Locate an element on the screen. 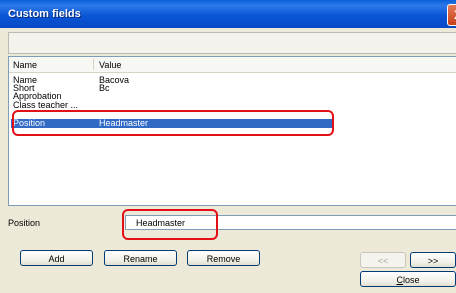 The width and height of the screenshot is (456, 293). next-button: >> is located at coordinates (433, 260).